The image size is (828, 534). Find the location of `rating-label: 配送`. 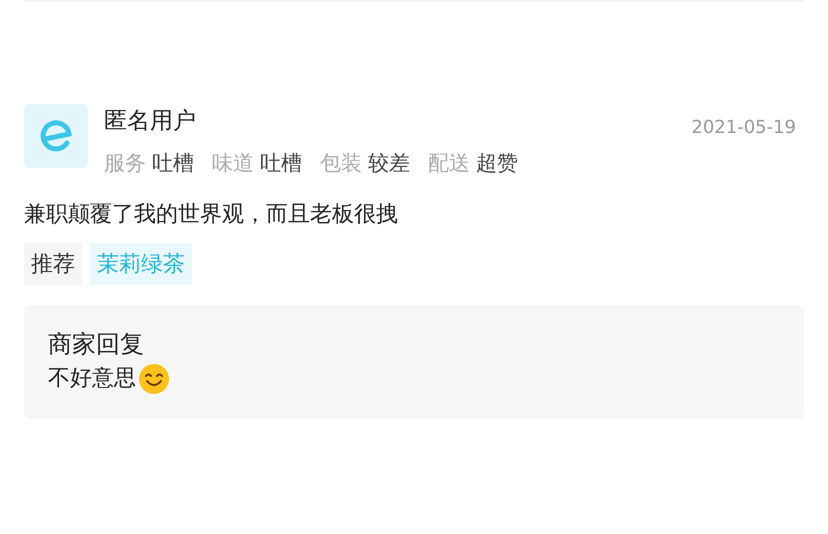

rating-label: 配送 is located at coordinates (449, 163).